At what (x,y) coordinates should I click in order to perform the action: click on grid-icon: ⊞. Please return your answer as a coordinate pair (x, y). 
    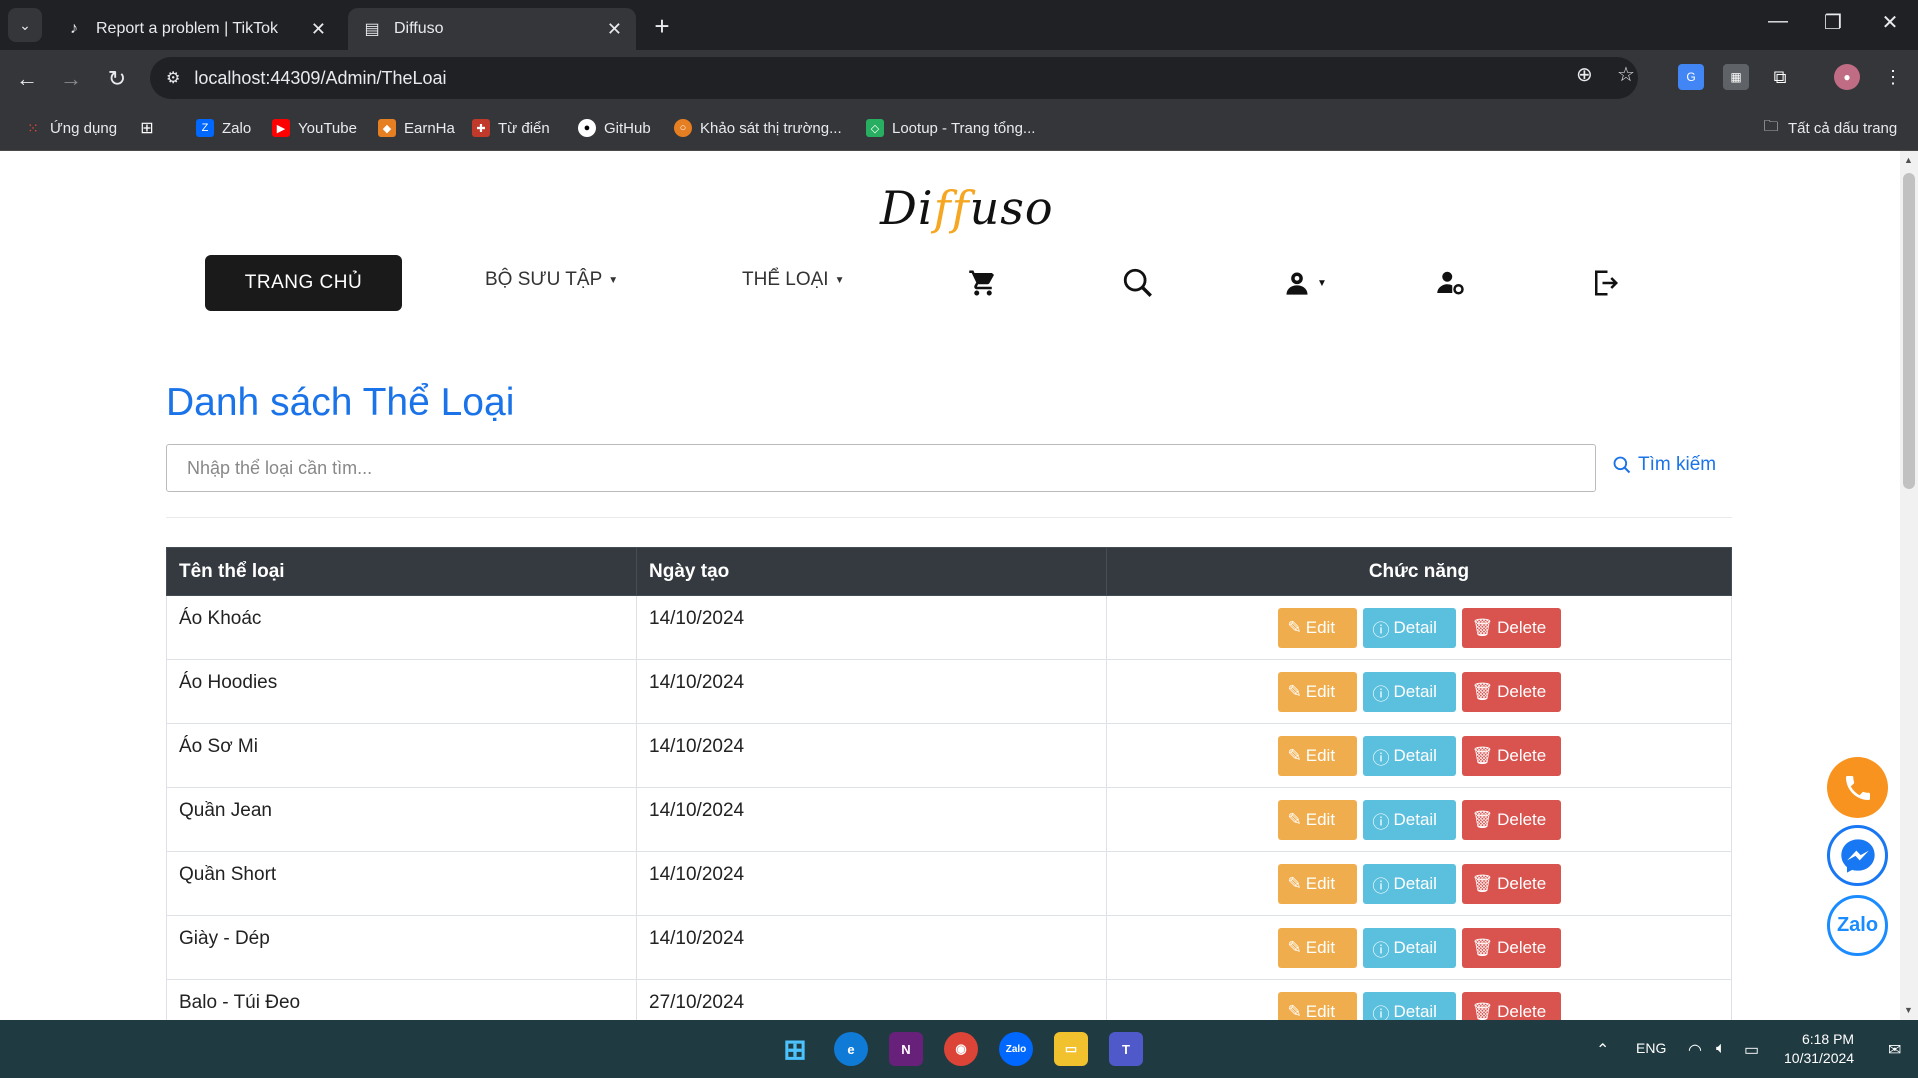
    Looking at the image, I should click on (147, 128).